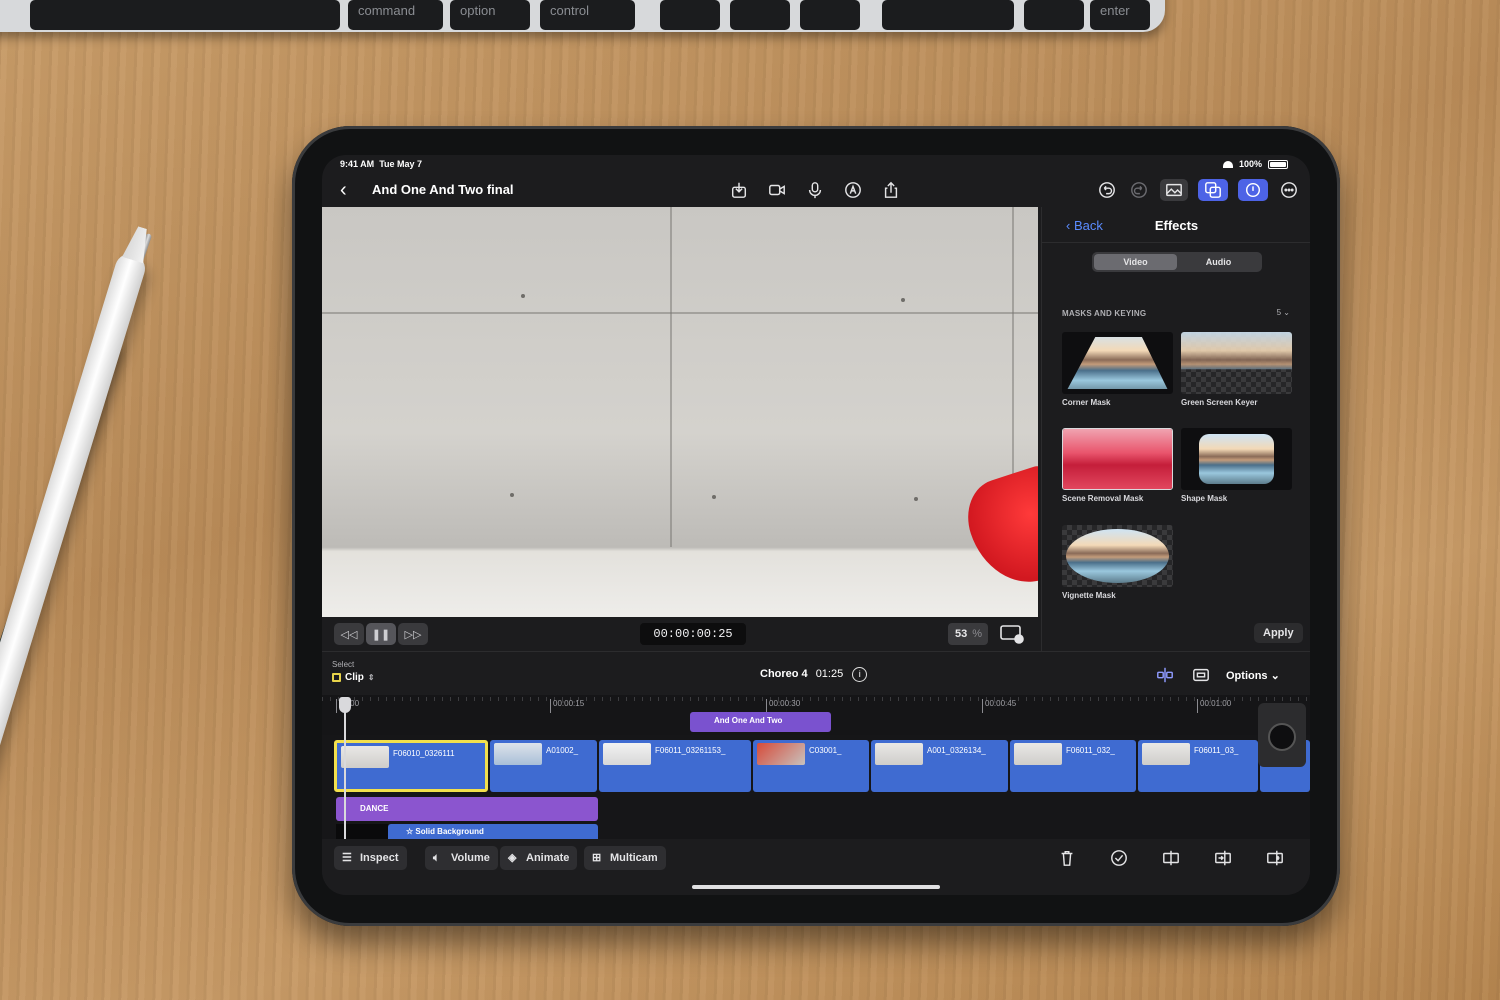  I want to click on viewer-zoom: 53%, so click(968, 634).